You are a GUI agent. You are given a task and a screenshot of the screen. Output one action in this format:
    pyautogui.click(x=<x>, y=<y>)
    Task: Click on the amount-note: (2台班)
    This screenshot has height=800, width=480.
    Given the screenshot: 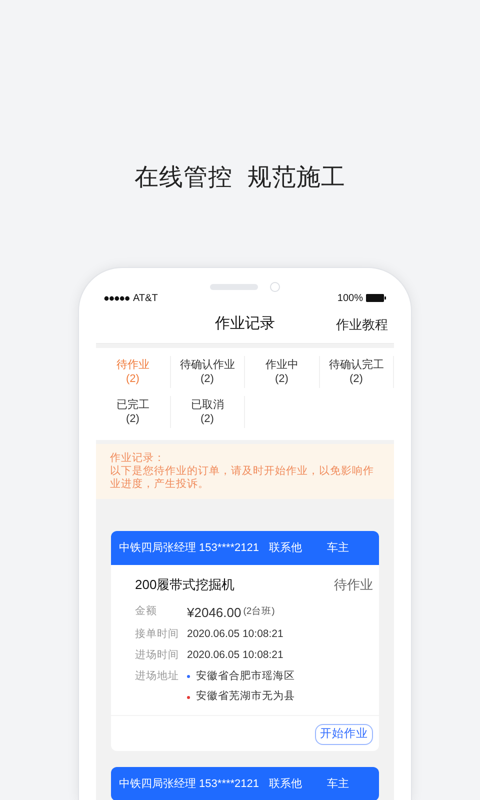 What is the action you would take?
    pyautogui.click(x=259, y=612)
    